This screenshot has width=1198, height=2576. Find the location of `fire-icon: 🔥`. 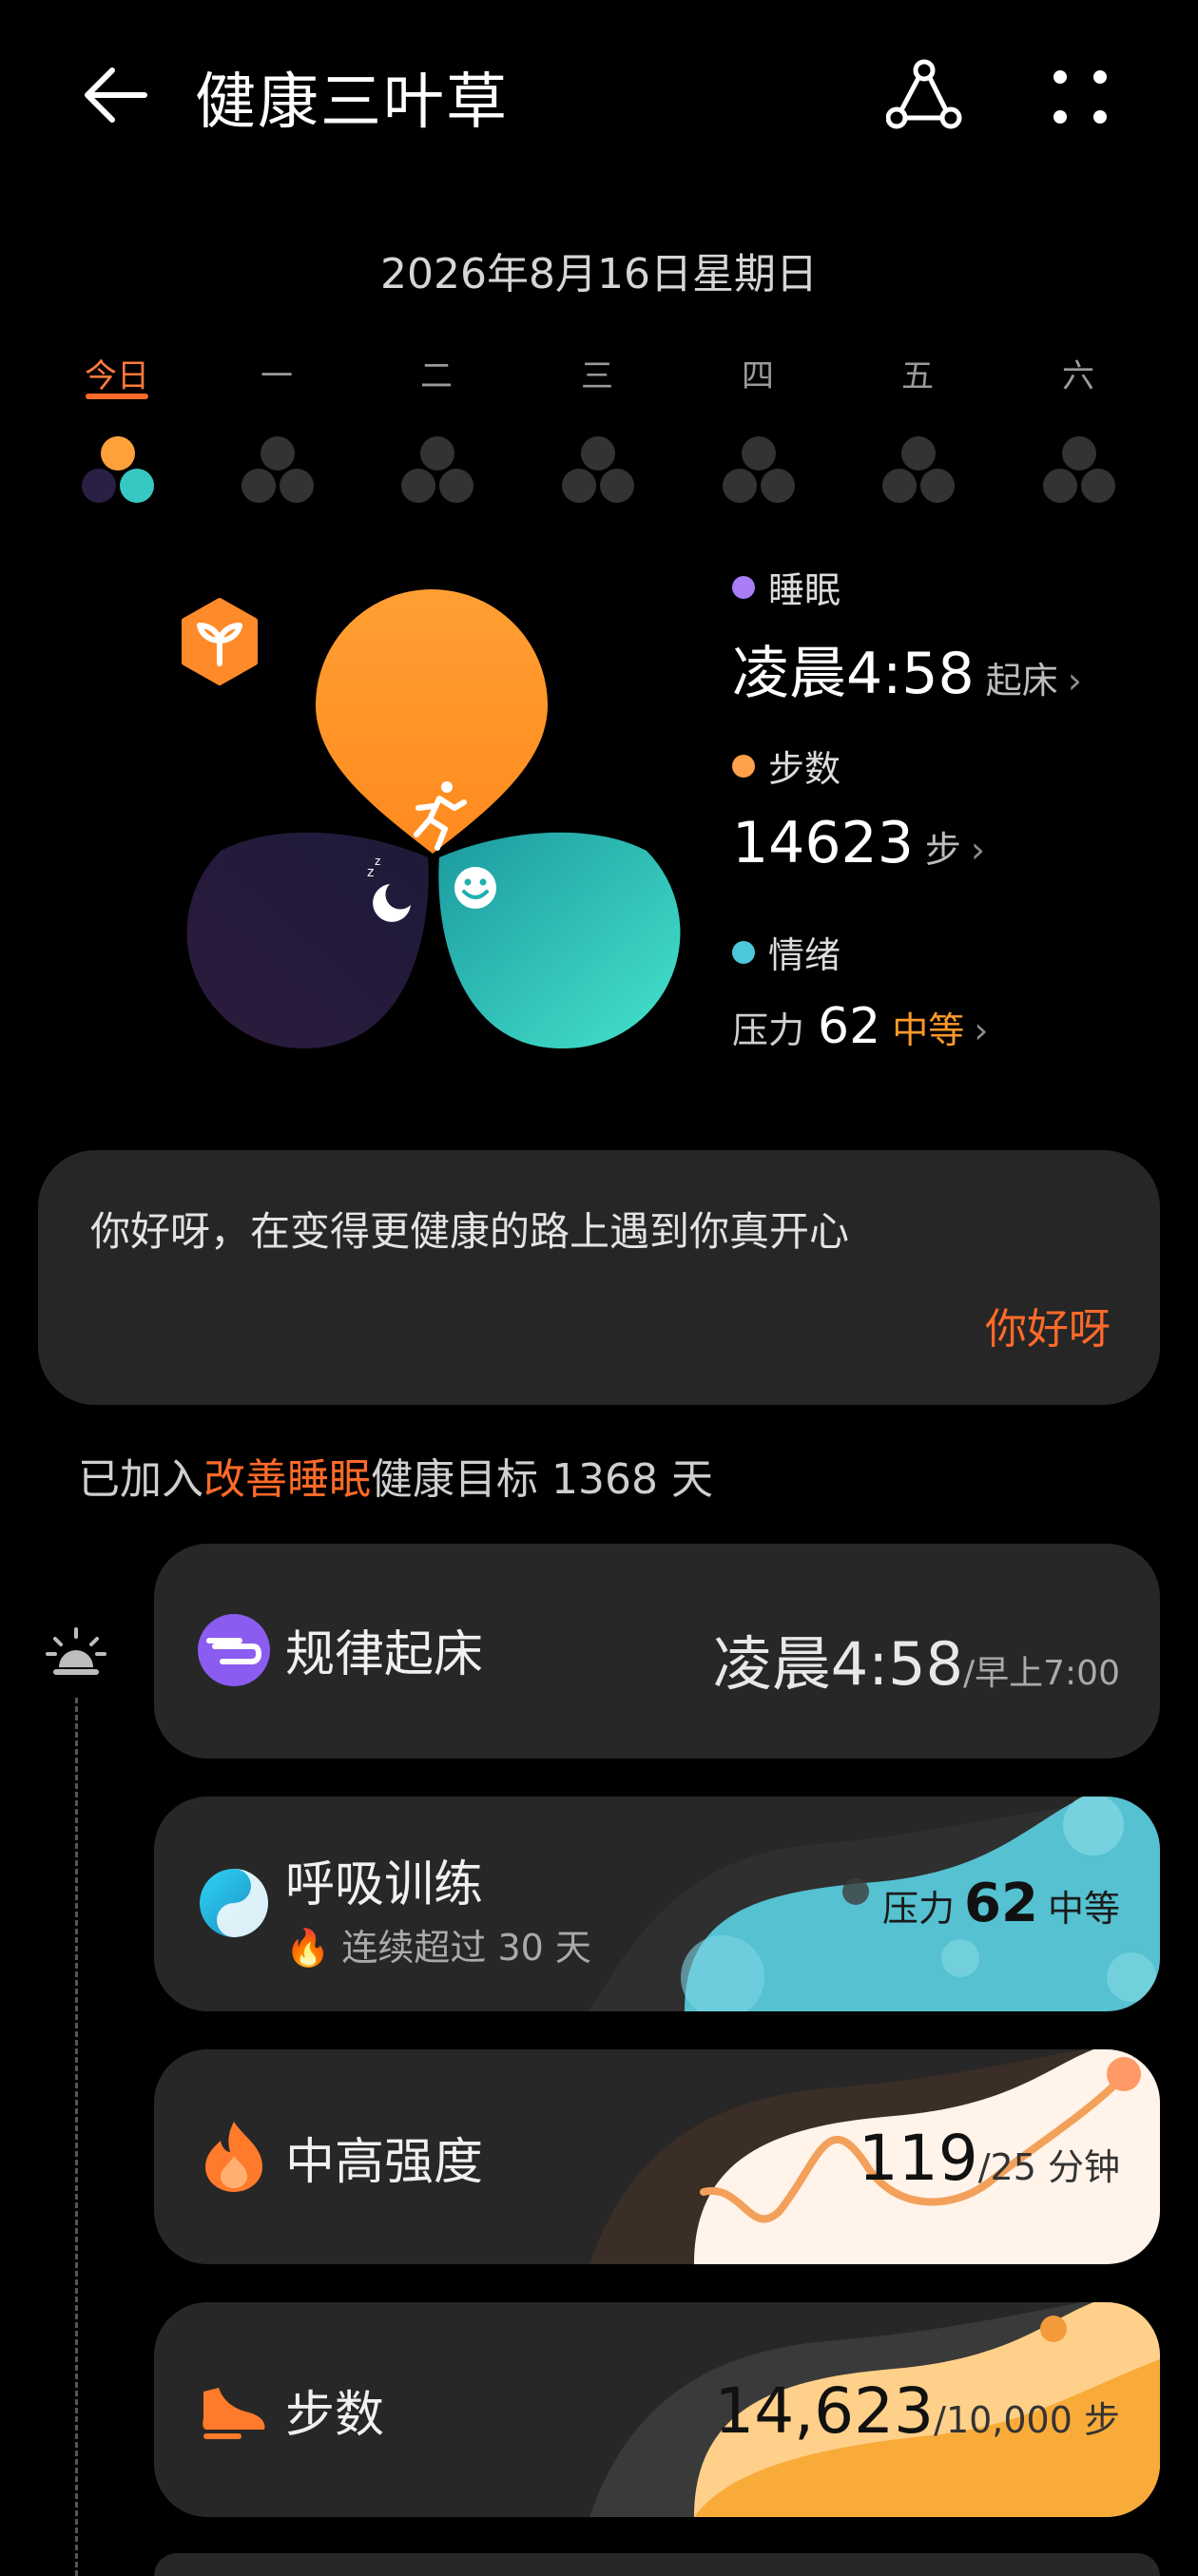

fire-icon: 🔥 is located at coordinates (308, 1948).